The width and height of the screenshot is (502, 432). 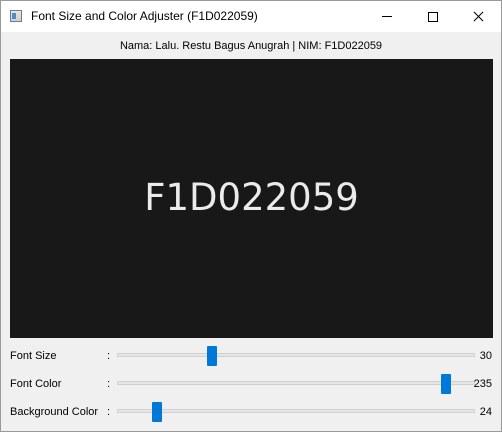 I want to click on font-size-colon: :, so click(x=109, y=356).